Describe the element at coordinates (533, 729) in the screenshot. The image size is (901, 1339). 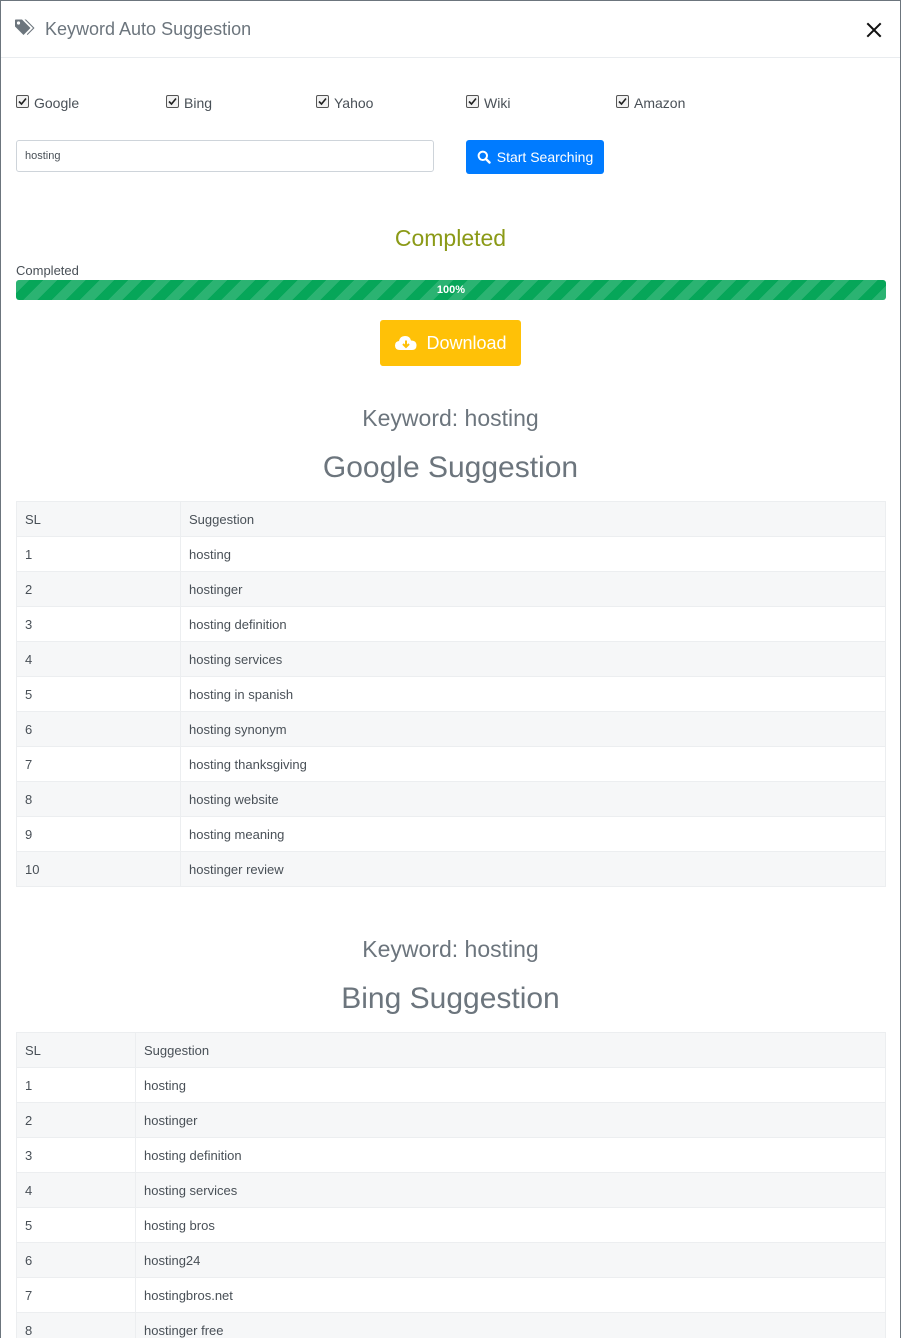
I see `suggestion-cell: hosting synonym` at that location.